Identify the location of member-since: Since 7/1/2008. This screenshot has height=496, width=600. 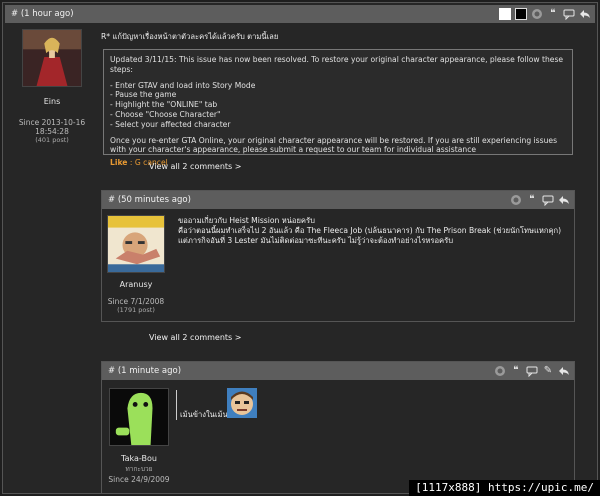
(136, 301).